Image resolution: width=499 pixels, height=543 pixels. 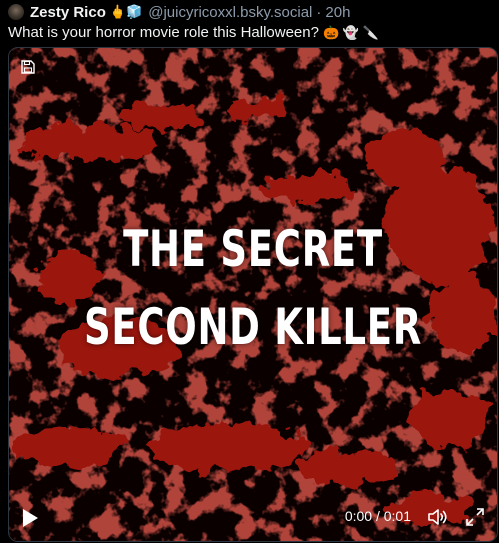 I want to click on video-controls: 0:00 / 0:01, so click(x=253, y=513).